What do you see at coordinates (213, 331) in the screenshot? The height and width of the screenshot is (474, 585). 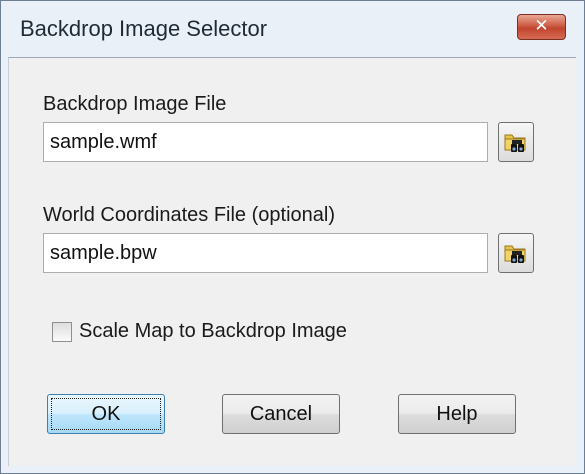 I see `scale-map-label: Scale Map to Backdrop Image` at bounding box center [213, 331].